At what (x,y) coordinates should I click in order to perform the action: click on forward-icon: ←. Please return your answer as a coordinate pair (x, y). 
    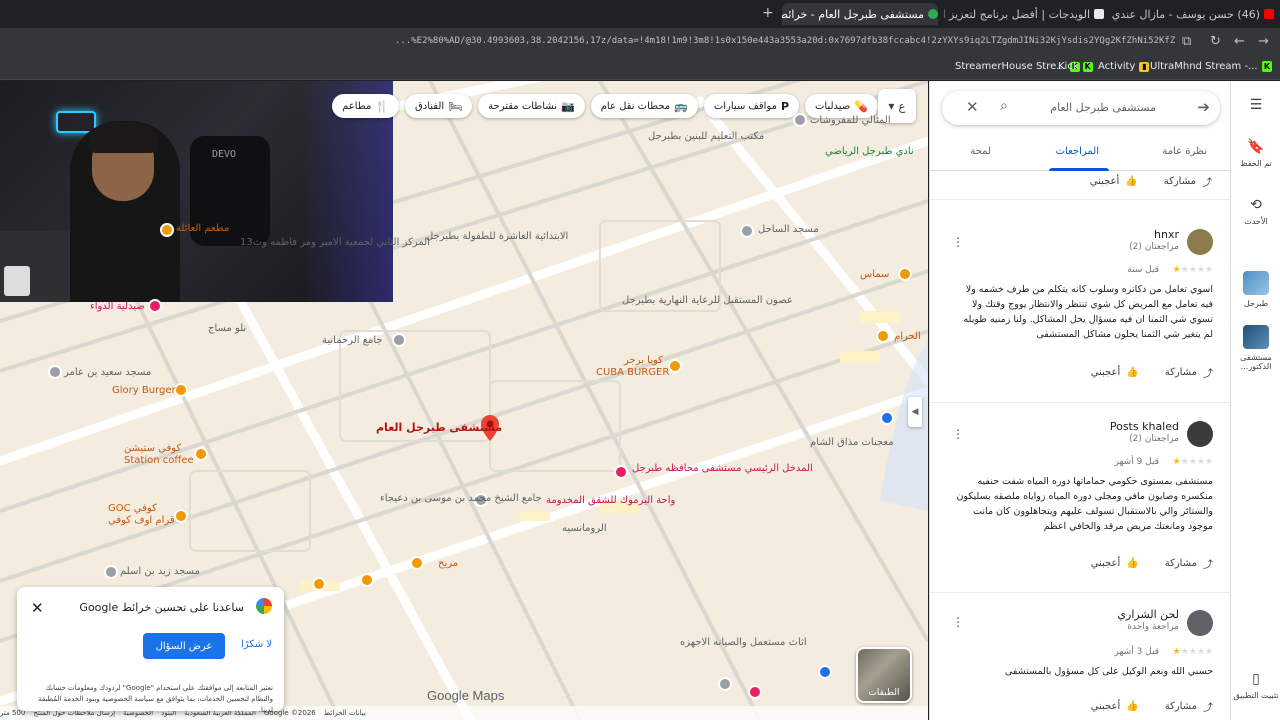
    Looking at the image, I should click on (1239, 41).